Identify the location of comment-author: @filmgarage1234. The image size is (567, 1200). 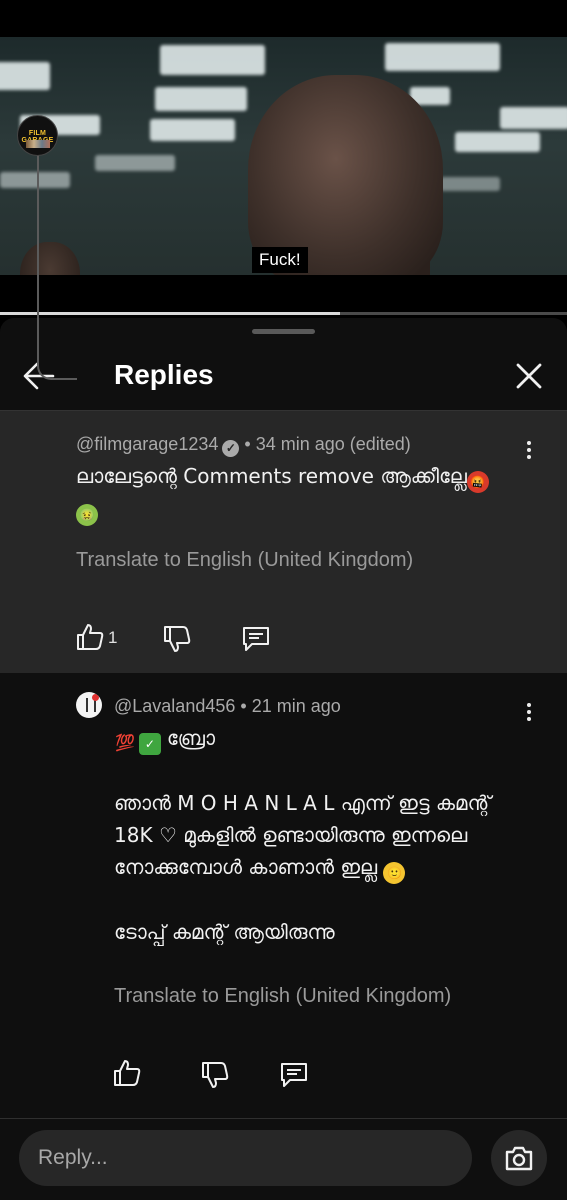
(147, 444).